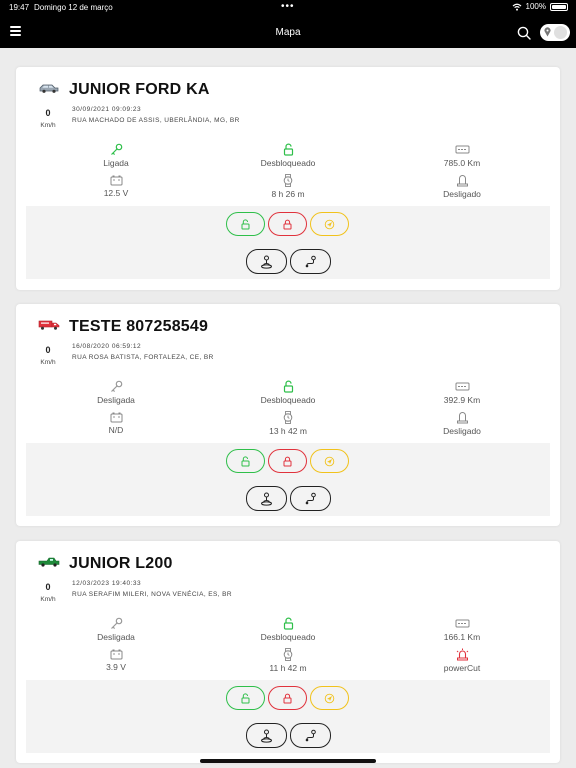 Image resolution: width=576 pixels, height=768 pixels. I want to click on vehicle-name: JUNIOR FORD KA, so click(139, 89).